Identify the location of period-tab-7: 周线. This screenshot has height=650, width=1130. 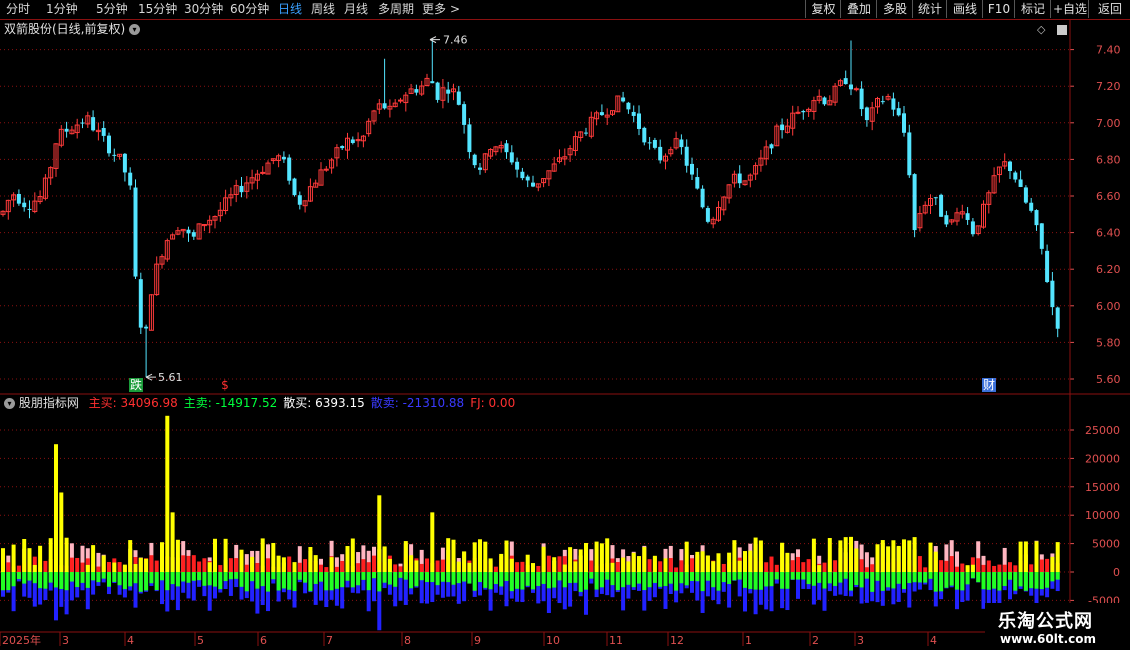
(323, 9).